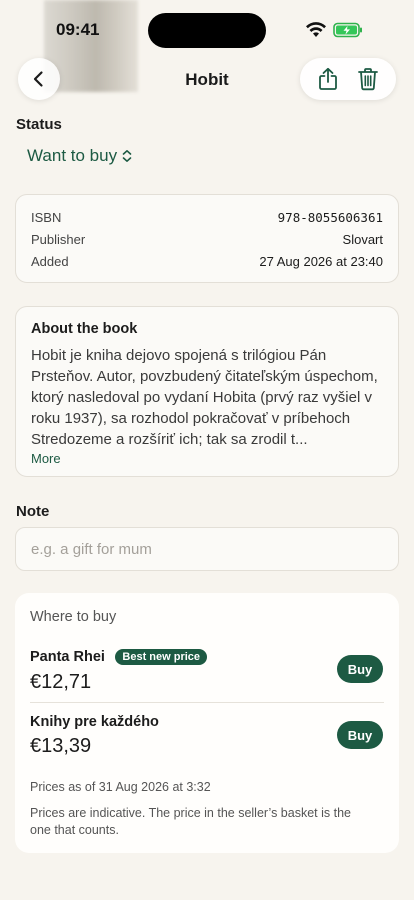 The image size is (414, 900). I want to click on divider, so click(207, 702).